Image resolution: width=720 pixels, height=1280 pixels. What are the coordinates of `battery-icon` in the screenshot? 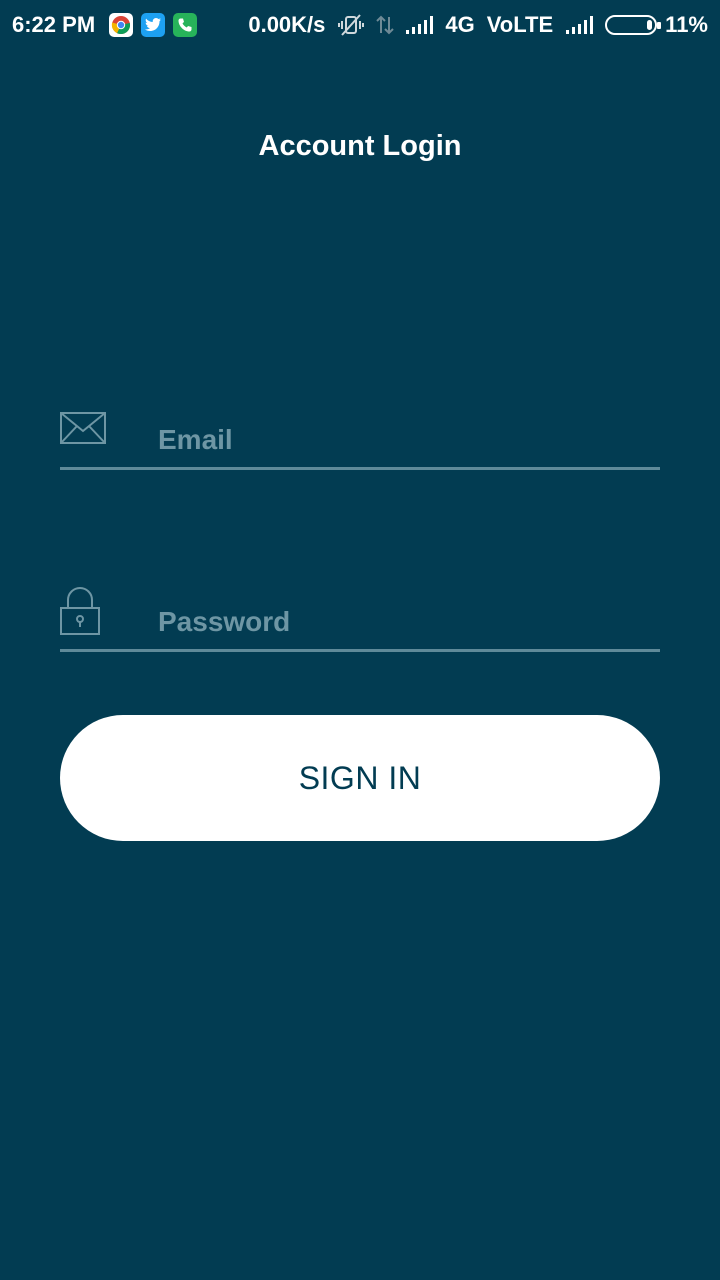 It's located at (633, 25).